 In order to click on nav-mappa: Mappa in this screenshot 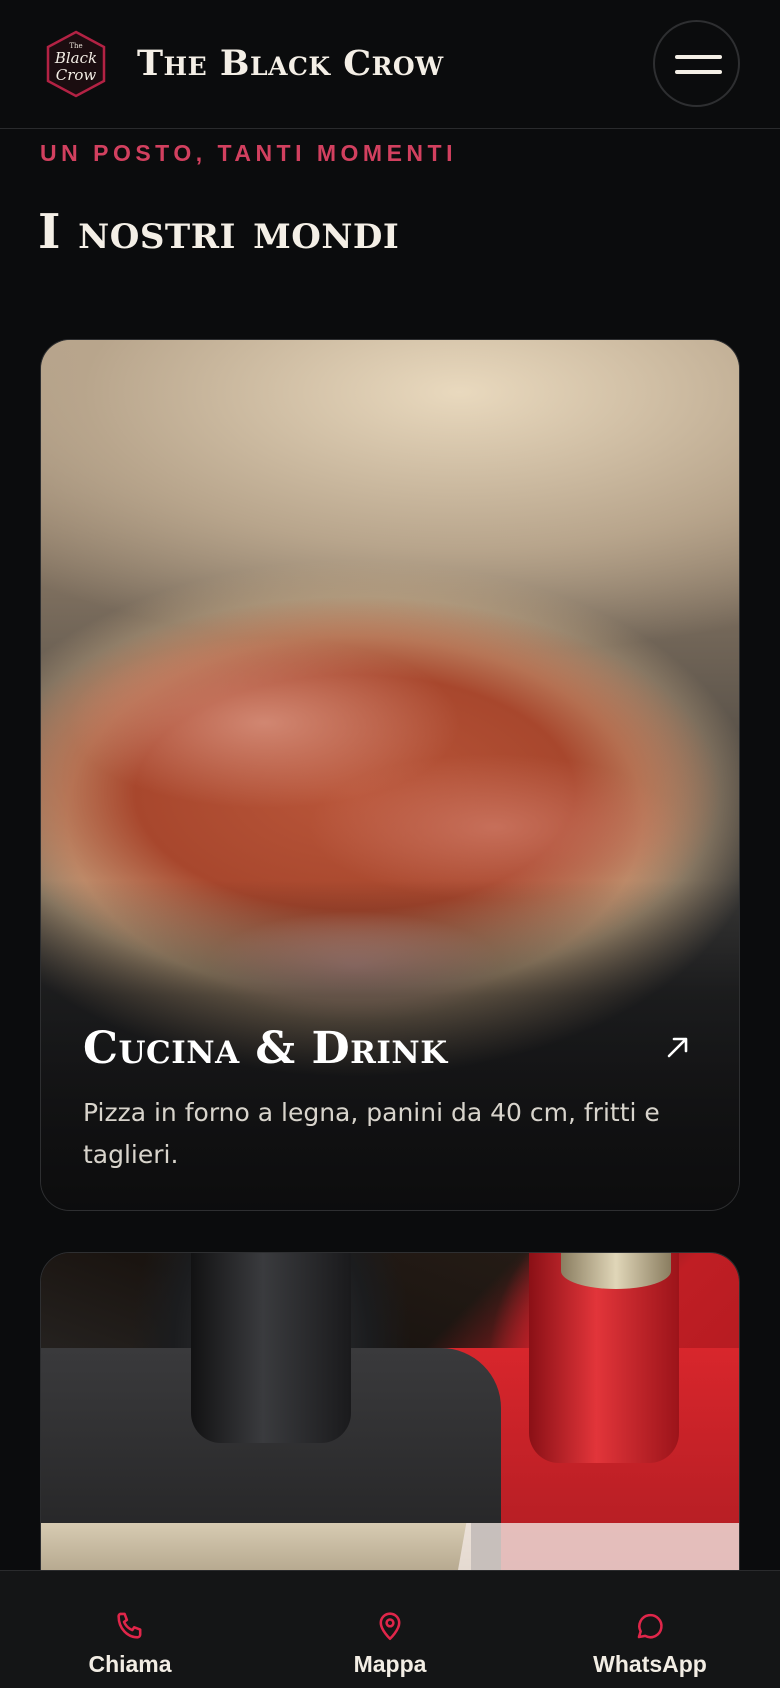, I will do `click(390, 1629)`.